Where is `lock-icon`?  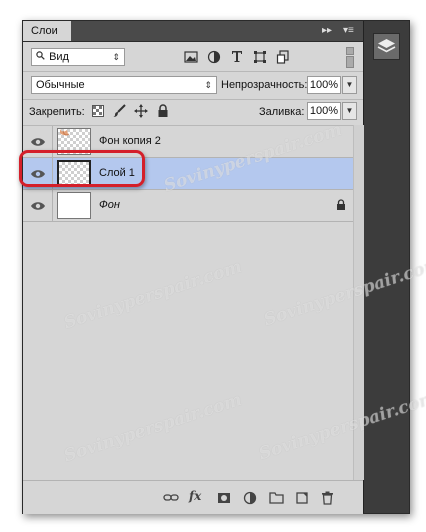 lock-icon is located at coordinates (341, 205).